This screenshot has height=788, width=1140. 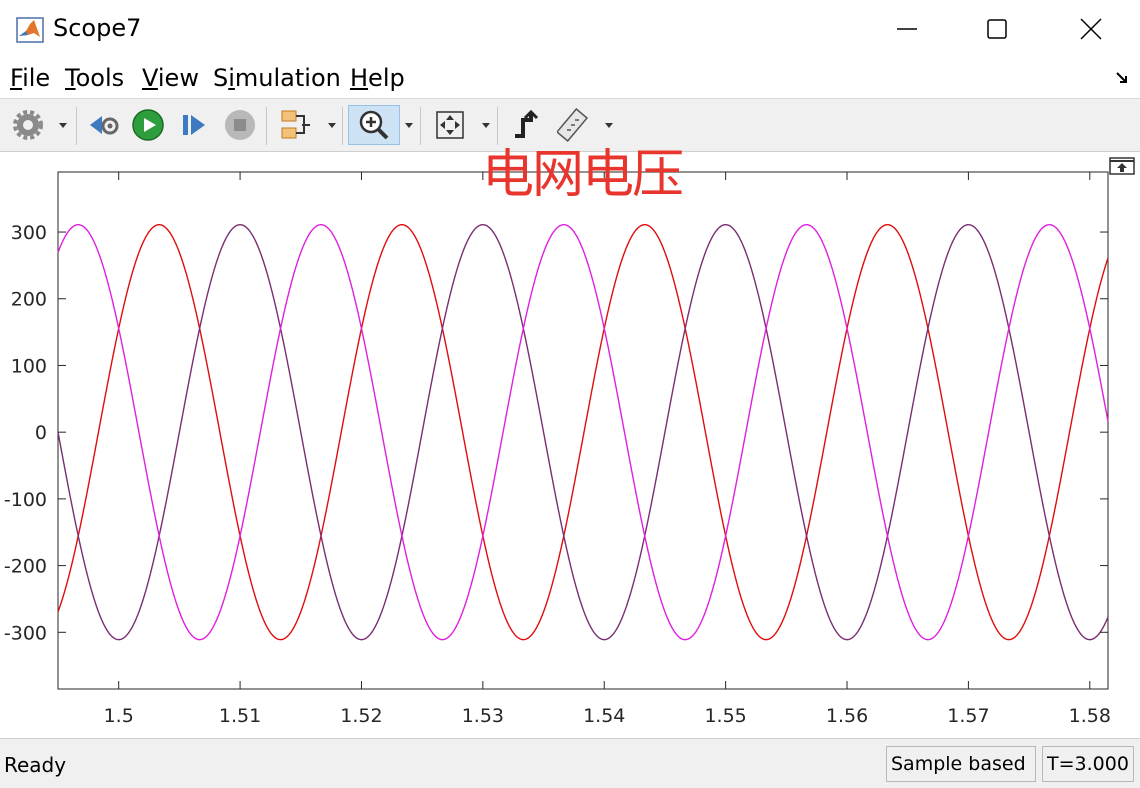 I want to click on y-tick-label: -200, so click(x=25, y=567).